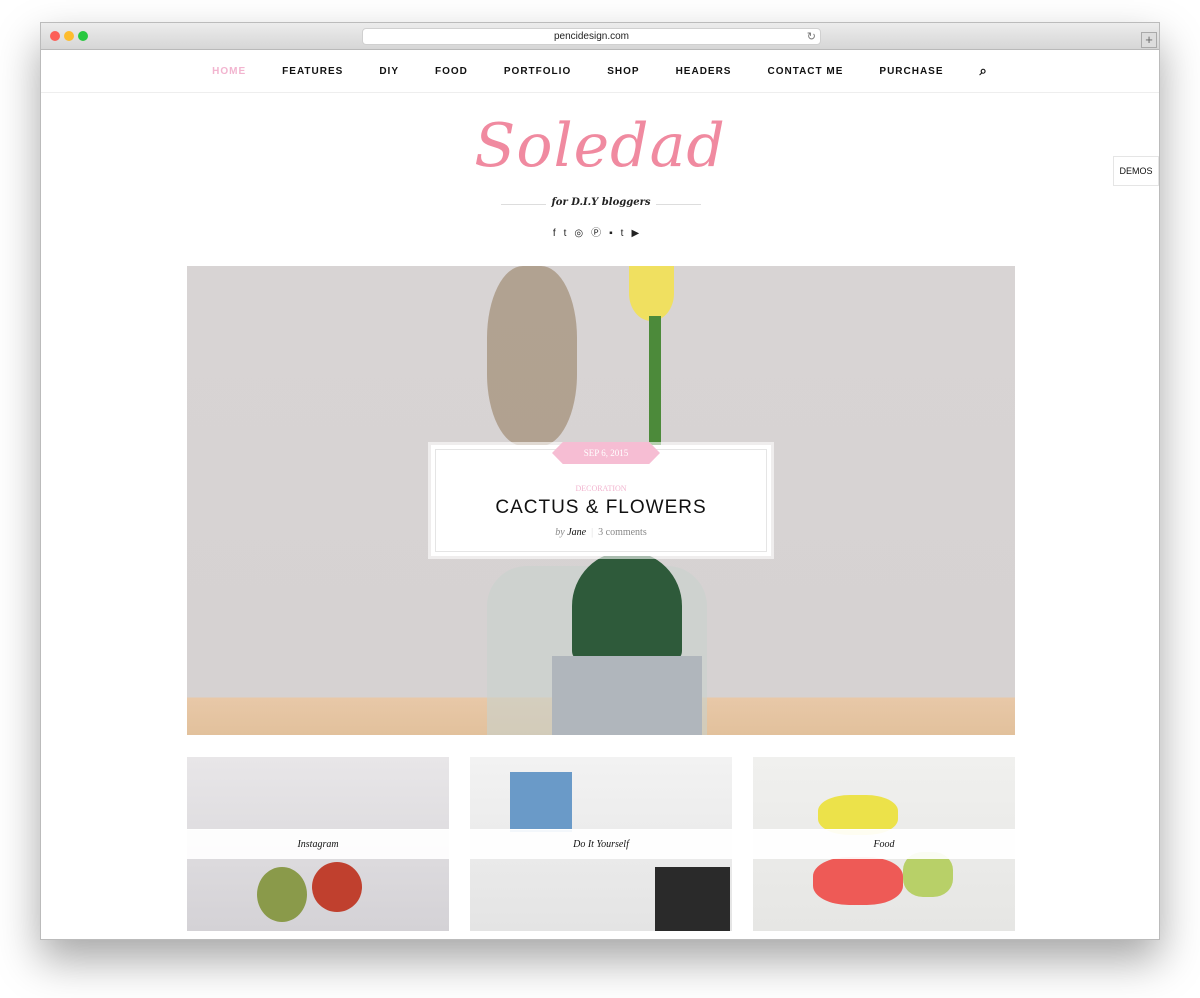 This screenshot has height=998, width=1200. What do you see at coordinates (1149, 40) in the screenshot?
I see `new-tab-button: +` at bounding box center [1149, 40].